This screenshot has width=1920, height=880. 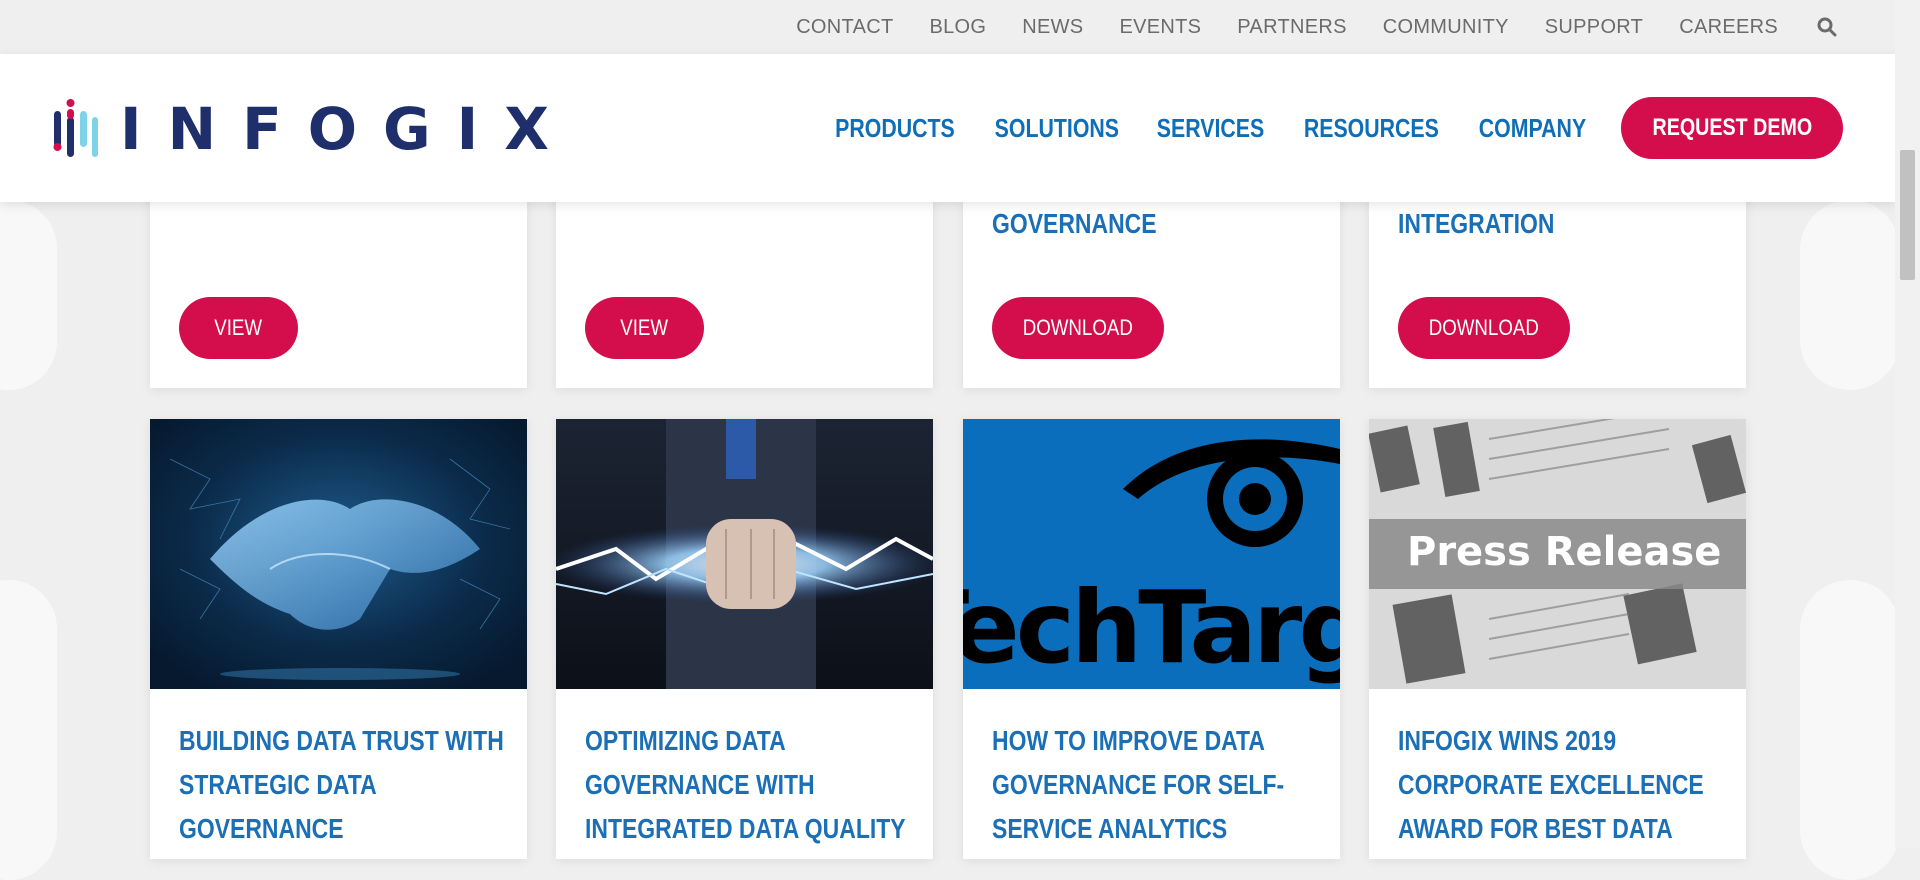 What do you see at coordinates (75, 128) in the screenshot?
I see `logo-mark-icon` at bounding box center [75, 128].